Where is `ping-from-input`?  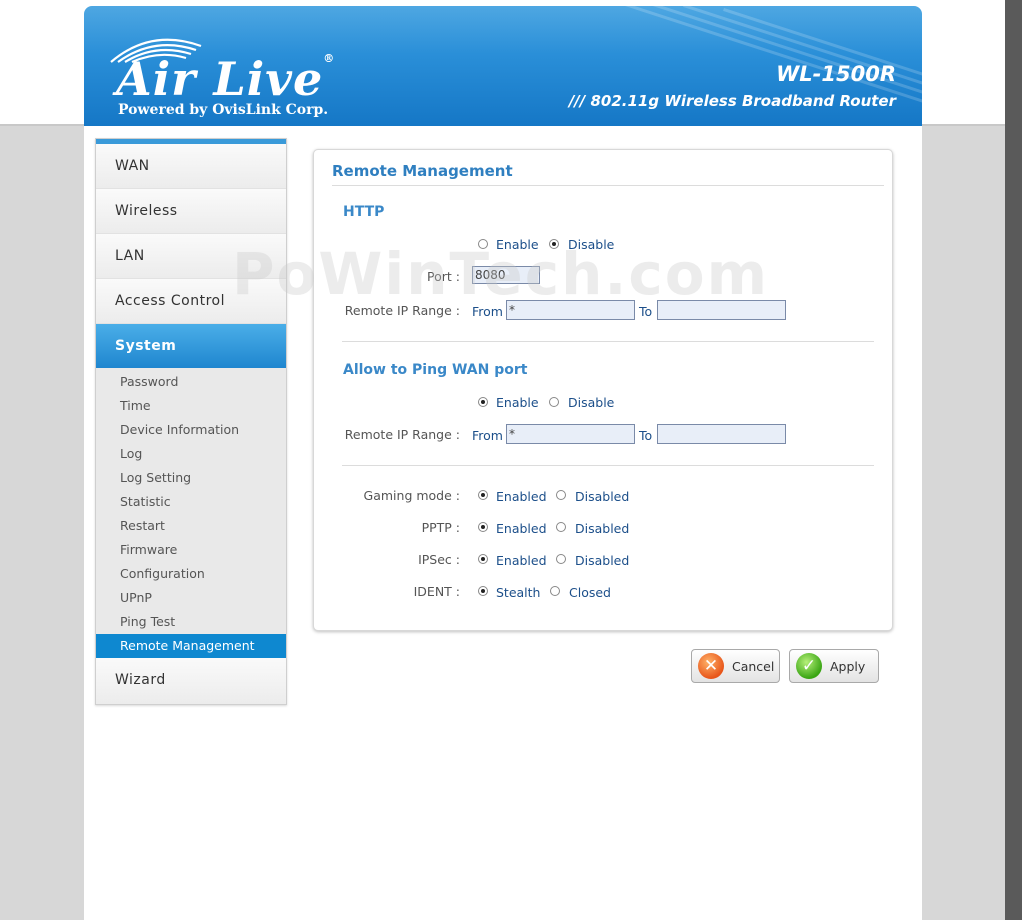 ping-from-input is located at coordinates (570, 434).